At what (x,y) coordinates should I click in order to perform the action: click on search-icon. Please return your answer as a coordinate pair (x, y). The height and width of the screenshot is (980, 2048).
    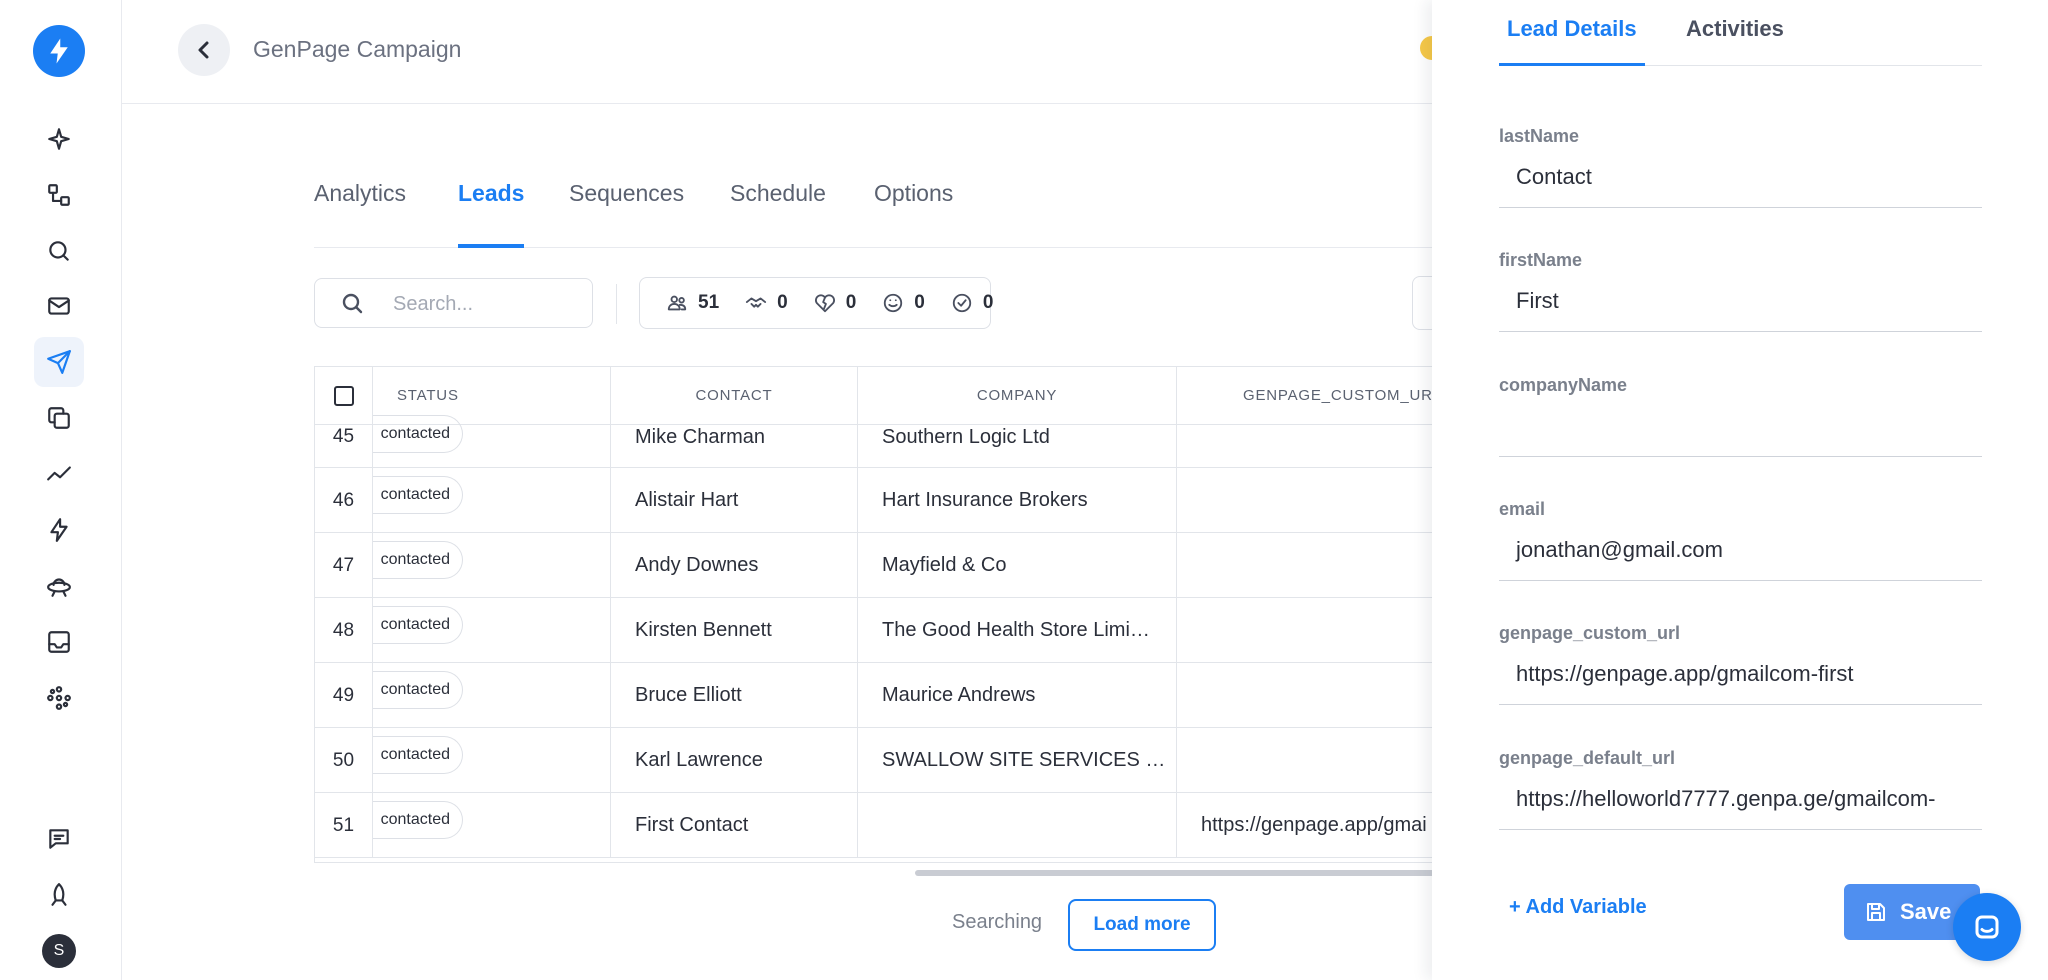
    Looking at the image, I should click on (59, 251).